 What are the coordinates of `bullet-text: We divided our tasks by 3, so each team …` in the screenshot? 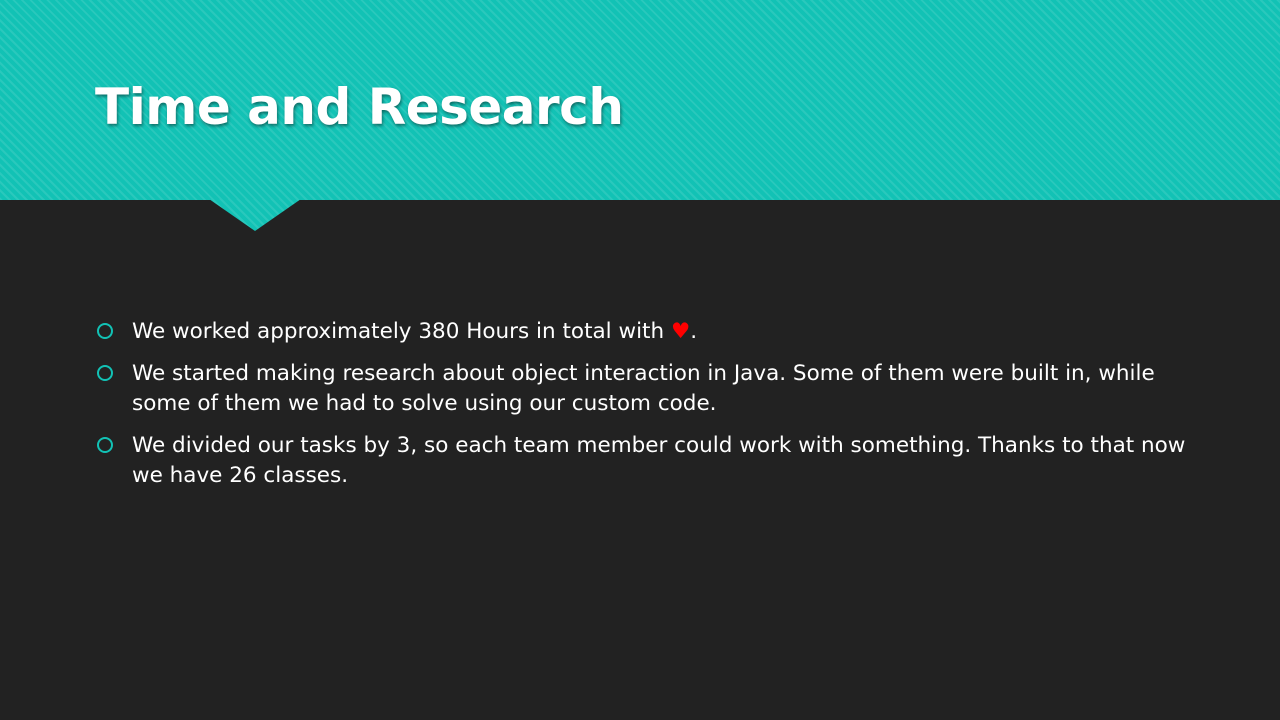 It's located at (659, 460).